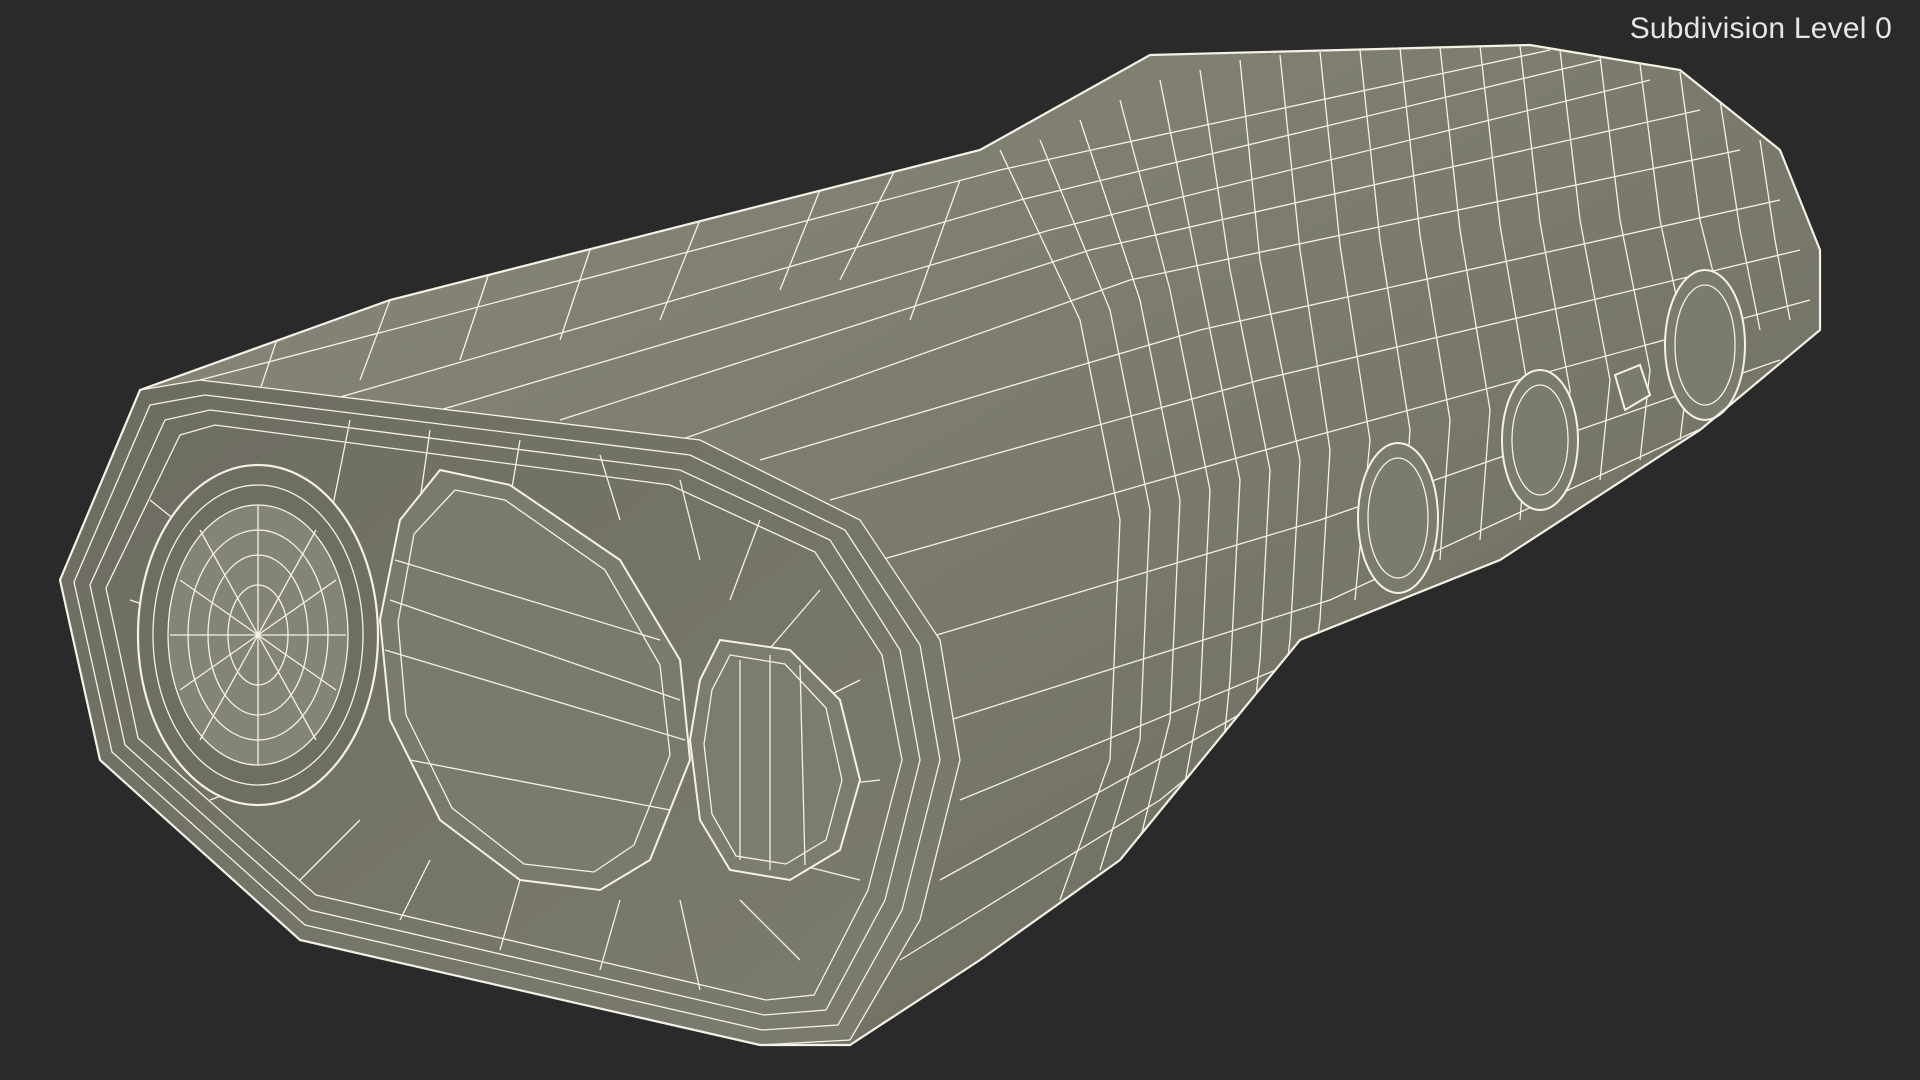 The image size is (1920, 1080). What do you see at coordinates (258, 635) in the screenshot?
I see `lens-left` at bounding box center [258, 635].